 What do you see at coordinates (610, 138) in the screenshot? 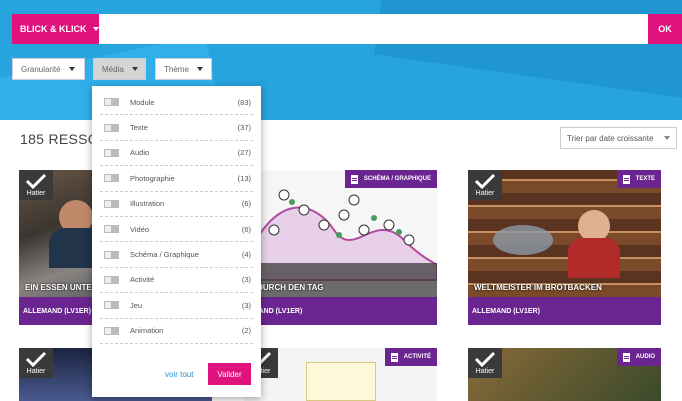
I see `sort-label: Trier par date croissante` at bounding box center [610, 138].